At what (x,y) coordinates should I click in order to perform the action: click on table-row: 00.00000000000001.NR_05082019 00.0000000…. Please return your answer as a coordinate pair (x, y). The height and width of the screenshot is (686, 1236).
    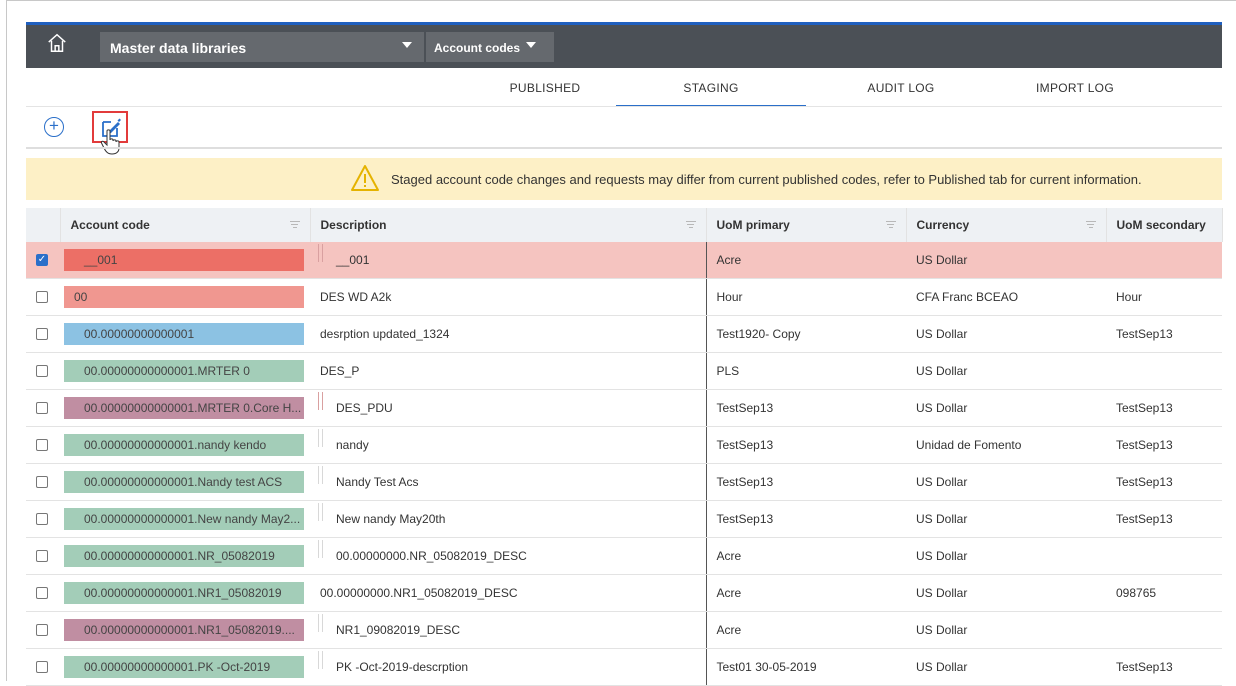
    Looking at the image, I should click on (624, 556).